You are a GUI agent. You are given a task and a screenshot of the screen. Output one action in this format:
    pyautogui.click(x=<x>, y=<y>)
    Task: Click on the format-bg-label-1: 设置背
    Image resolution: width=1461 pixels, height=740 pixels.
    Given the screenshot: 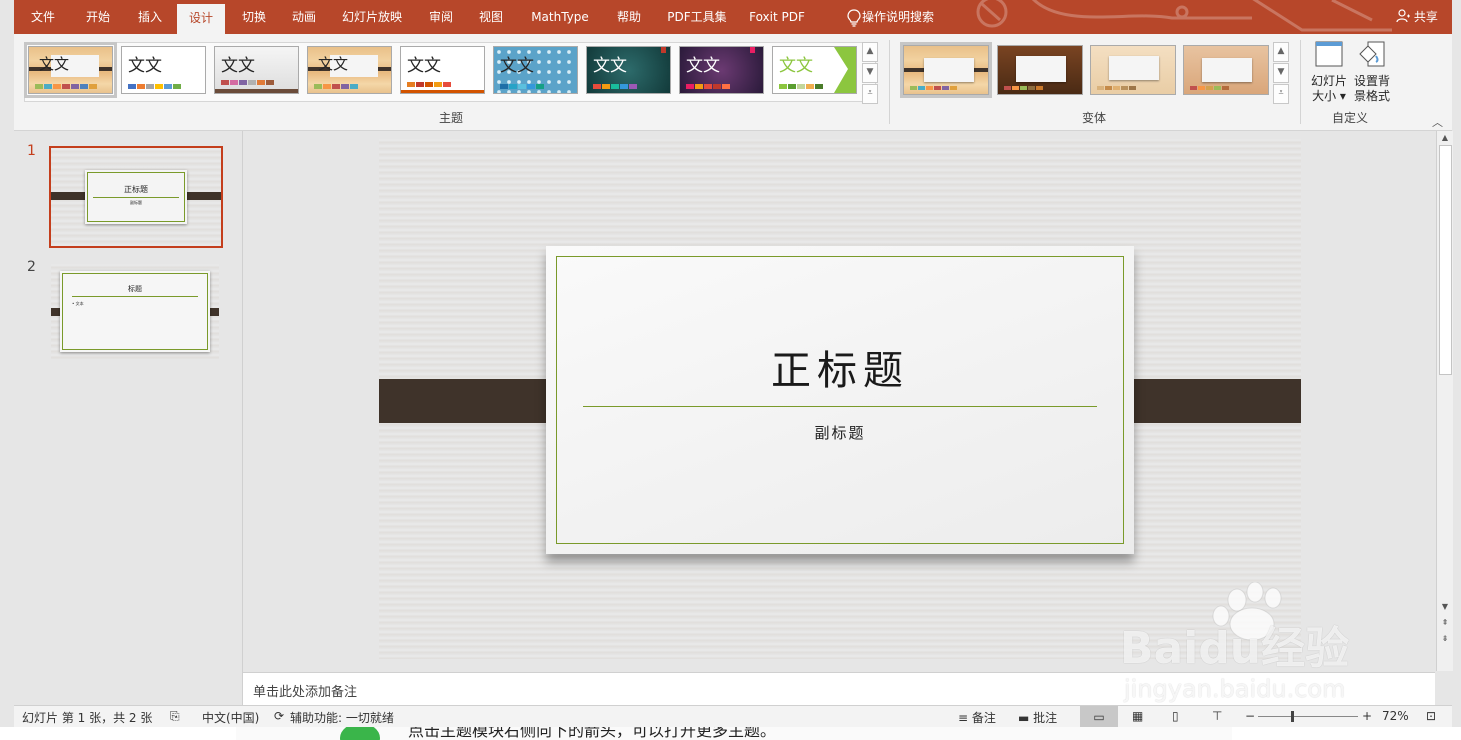 What is the action you would take?
    pyautogui.click(x=1371, y=81)
    